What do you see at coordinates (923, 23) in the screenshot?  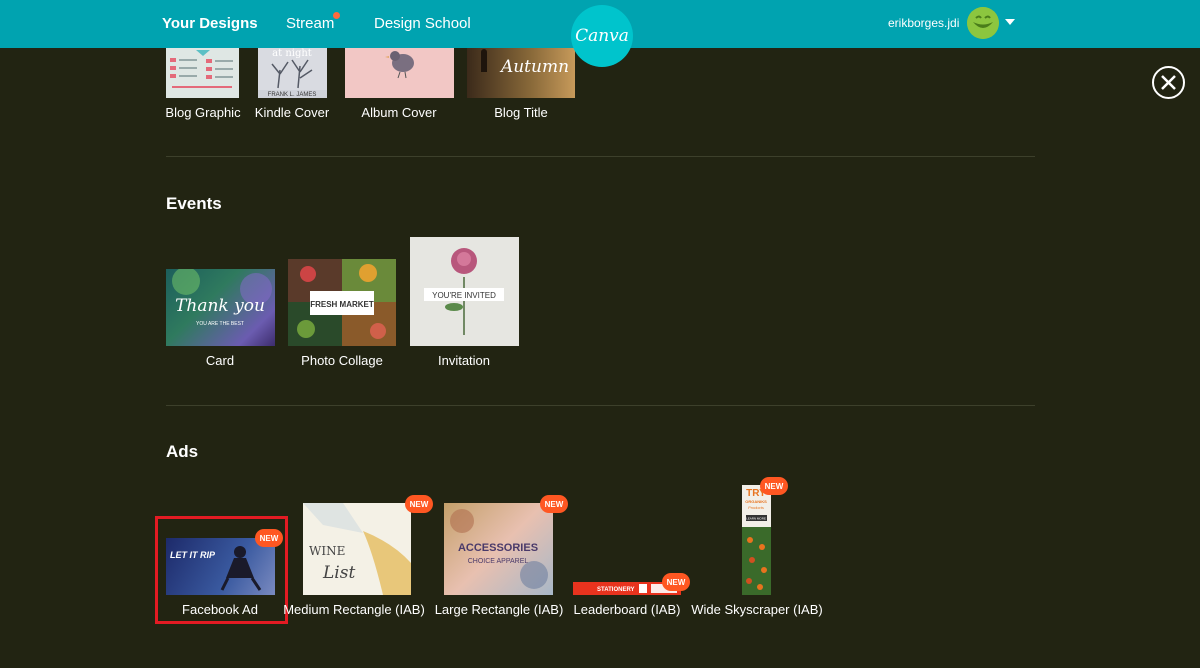 I see `username: erikborges.jdi` at bounding box center [923, 23].